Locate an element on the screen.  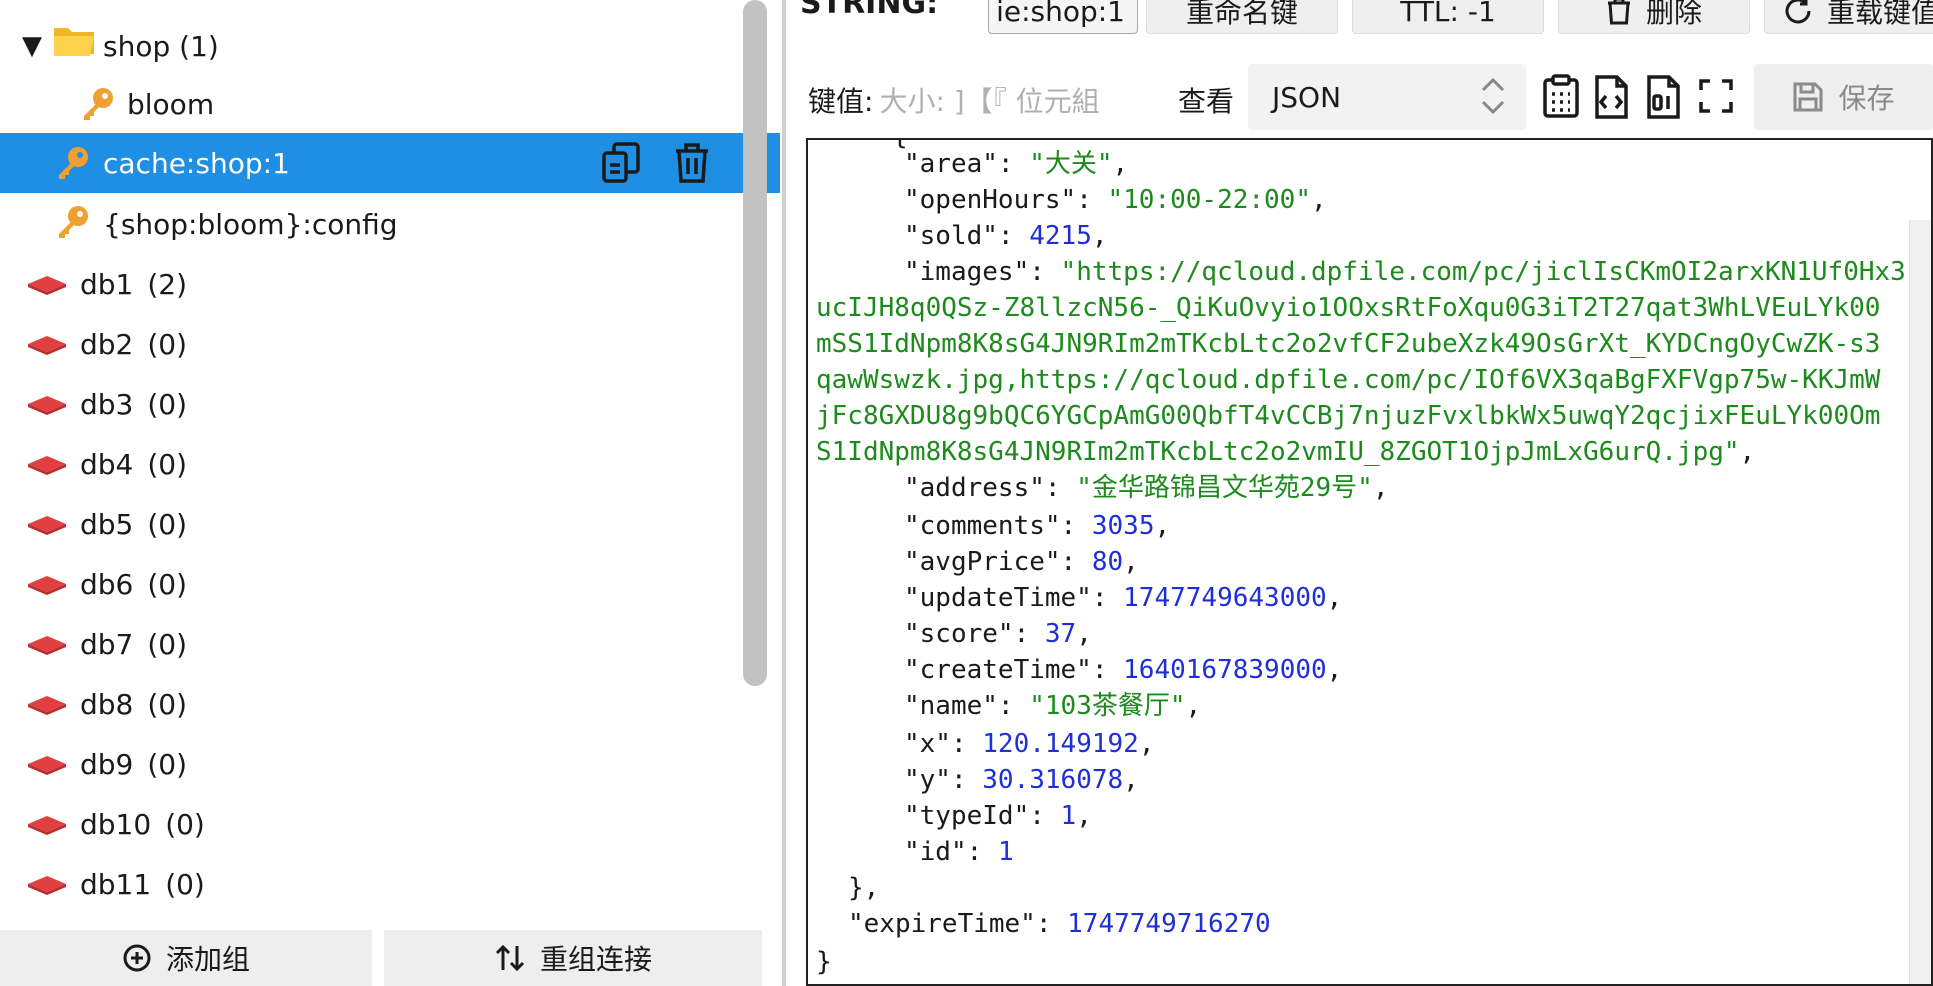
tree-db-label: db11 (0) is located at coordinates (142, 884).